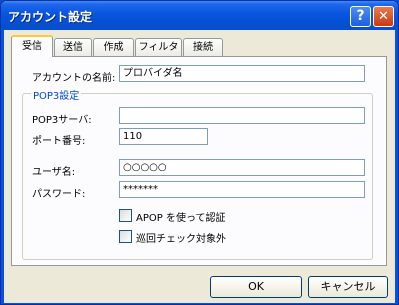 This screenshot has width=399, height=305. What do you see at coordinates (383, 16) in the screenshot?
I see `close-button: ✕` at bounding box center [383, 16].